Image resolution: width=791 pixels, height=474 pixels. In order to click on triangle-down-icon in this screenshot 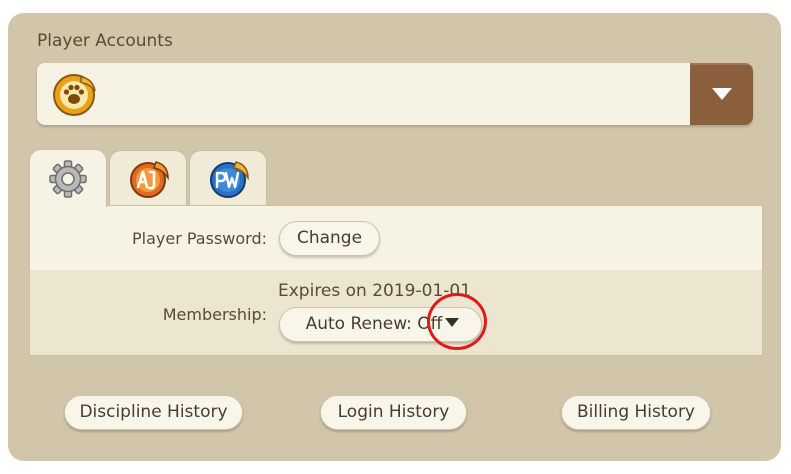, I will do `click(722, 94)`.